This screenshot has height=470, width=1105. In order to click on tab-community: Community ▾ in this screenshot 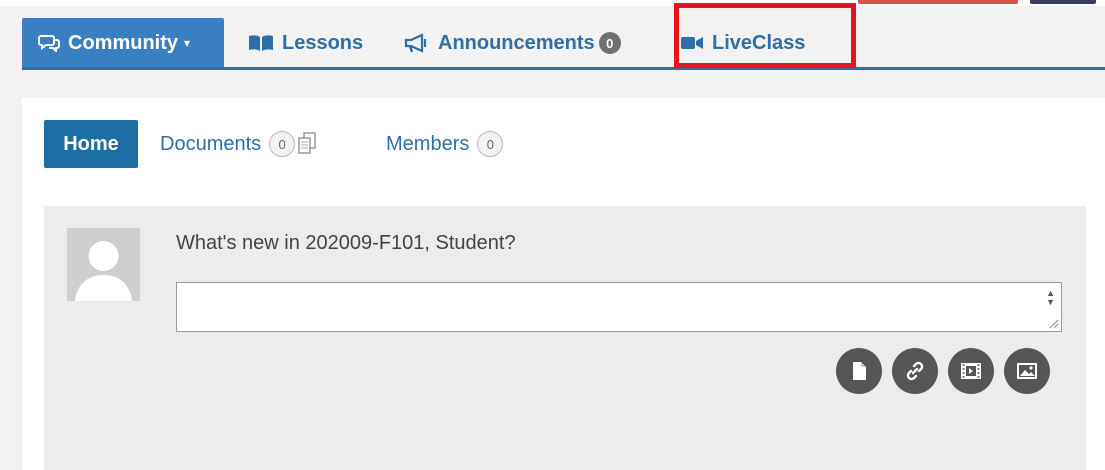, I will do `click(123, 43)`.